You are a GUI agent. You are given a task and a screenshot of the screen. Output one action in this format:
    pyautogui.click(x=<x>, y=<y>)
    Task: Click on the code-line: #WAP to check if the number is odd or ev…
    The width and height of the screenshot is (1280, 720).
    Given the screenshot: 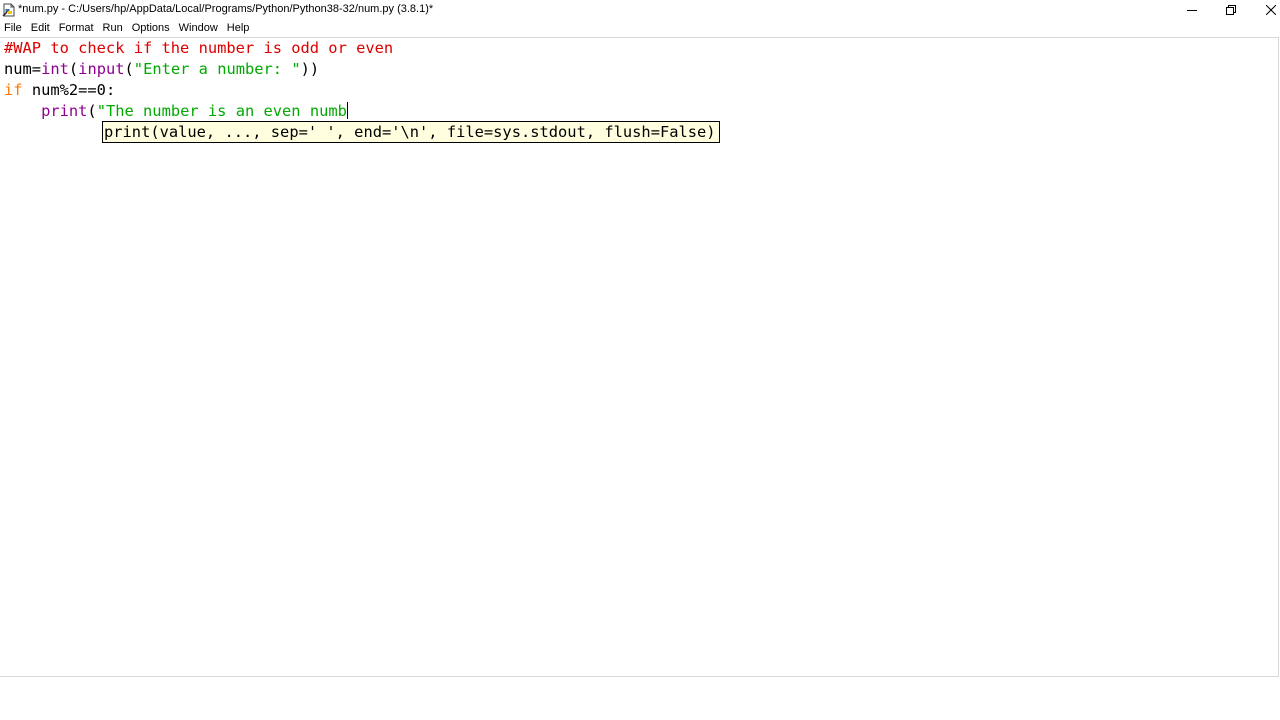 What is the action you would take?
    pyautogui.click(x=198, y=48)
    